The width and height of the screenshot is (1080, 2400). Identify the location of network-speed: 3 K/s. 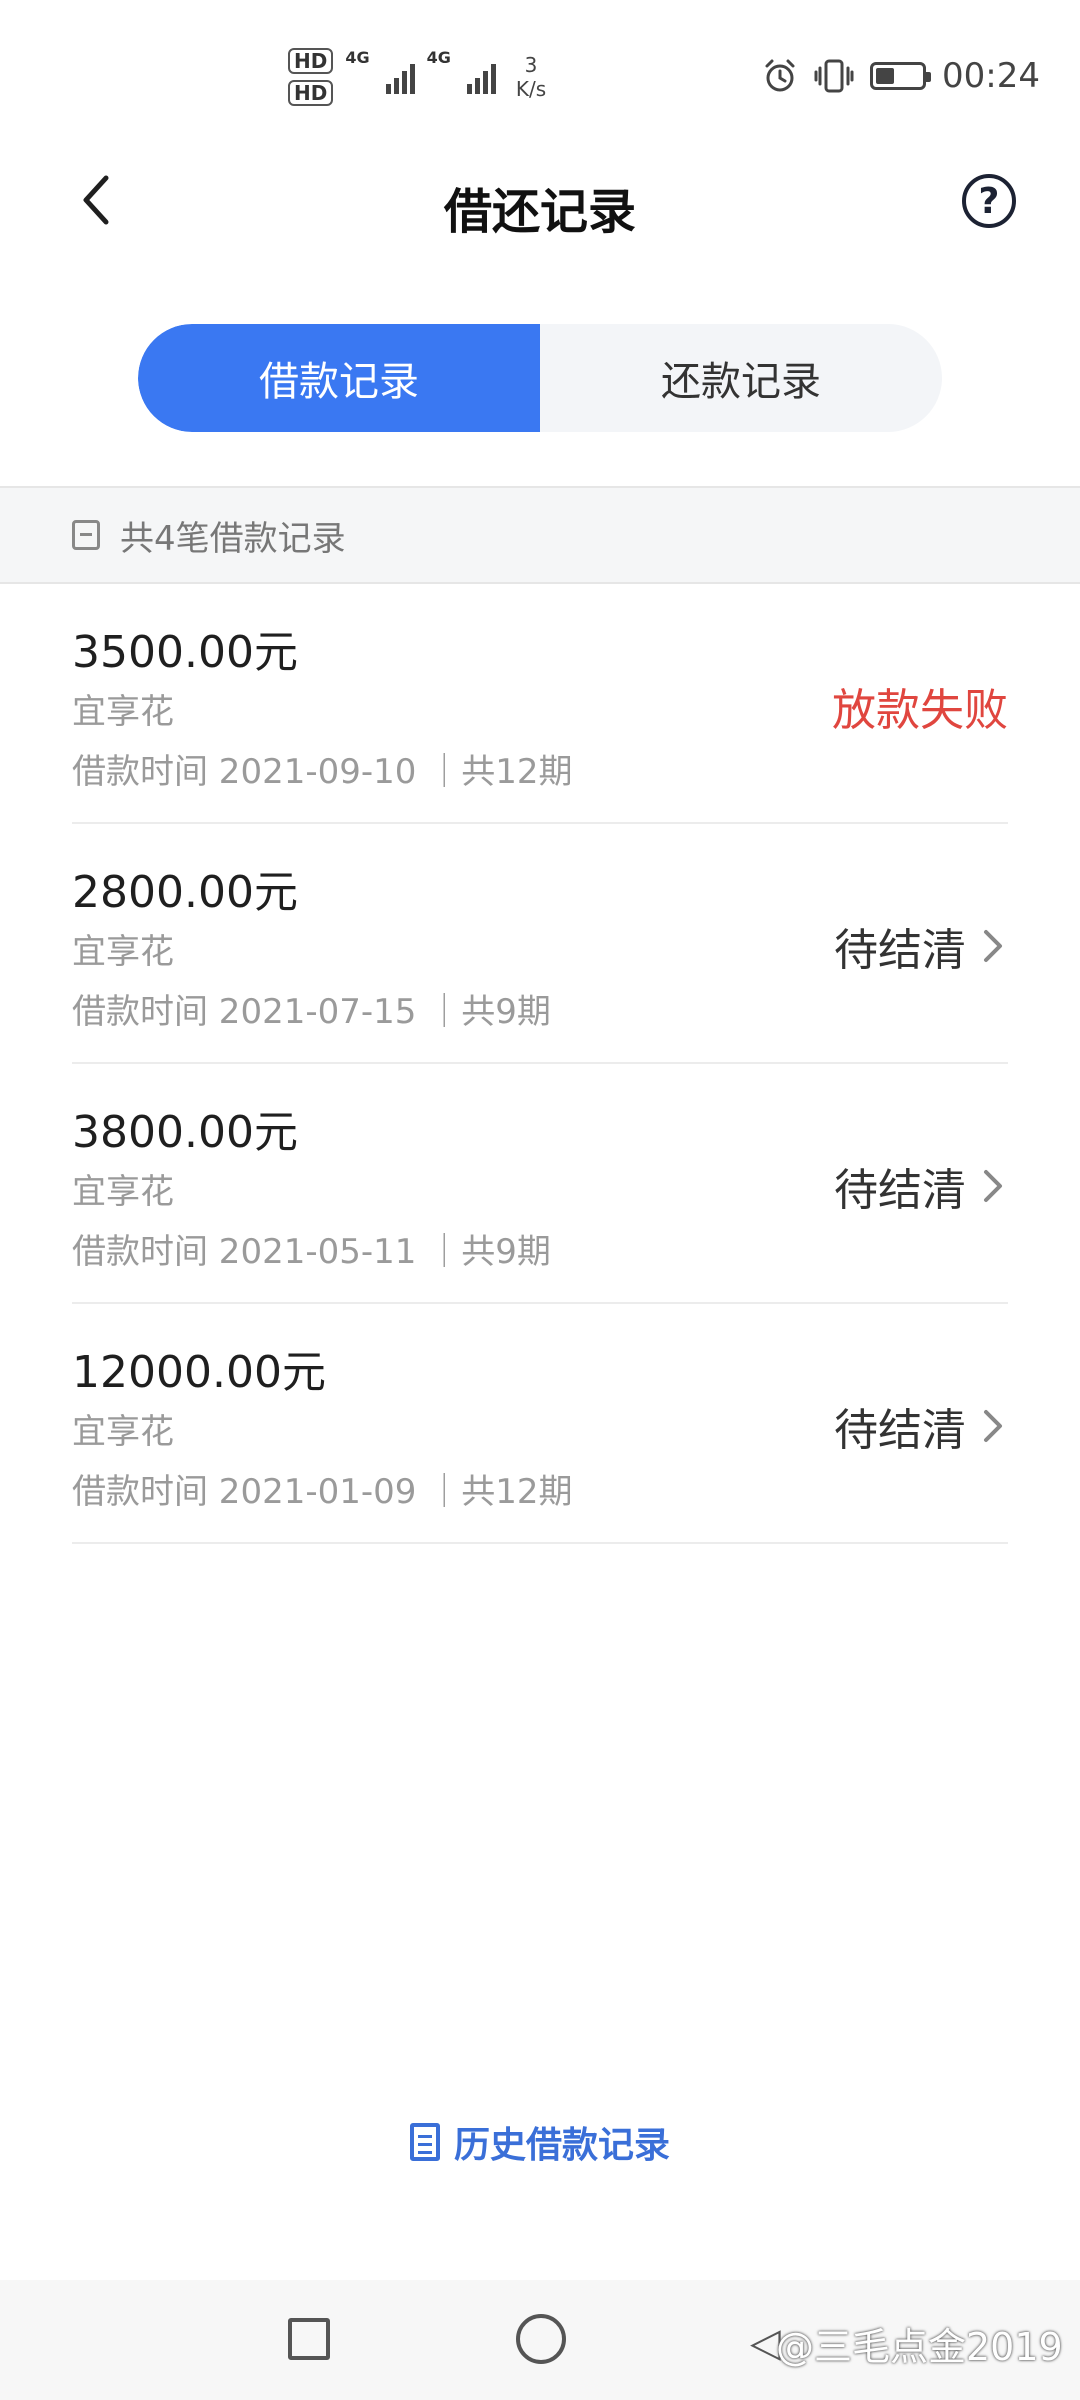
(531, 77).